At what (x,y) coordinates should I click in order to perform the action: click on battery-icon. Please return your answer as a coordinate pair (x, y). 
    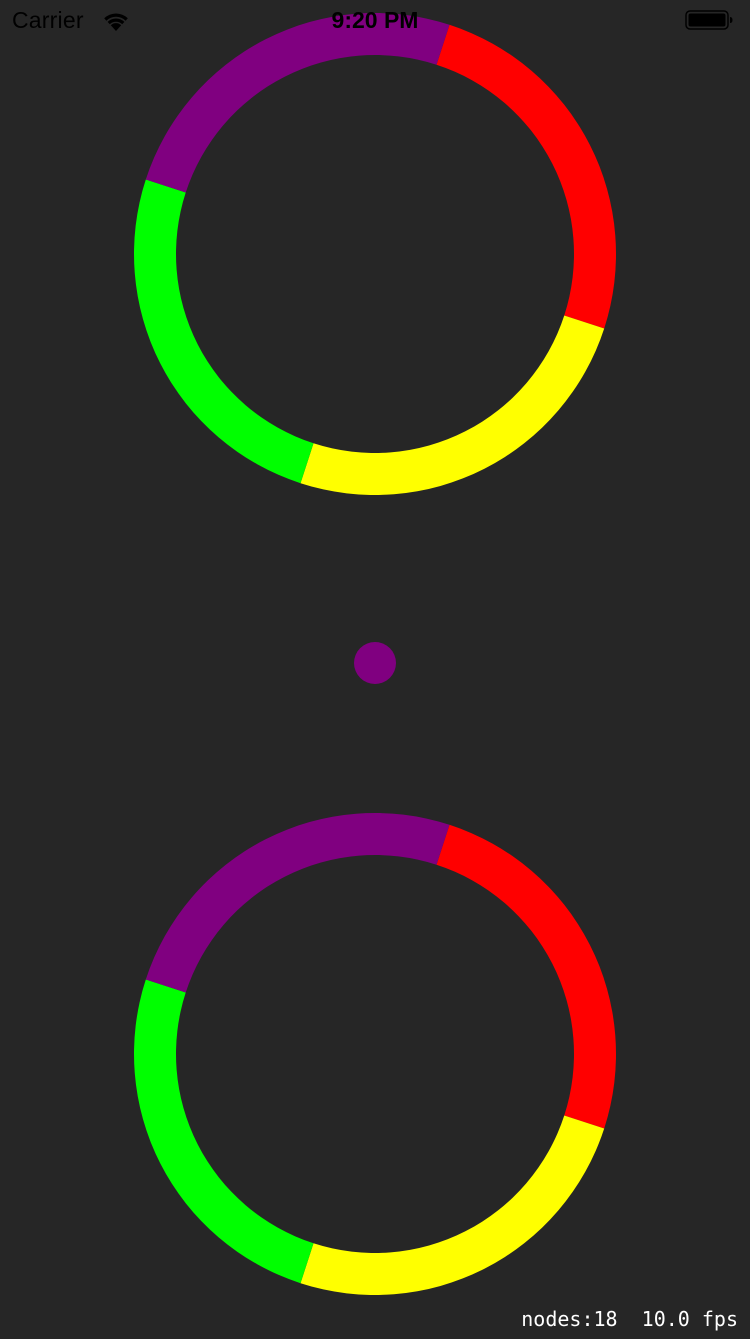
    Looking at the image, I should click on (709, 20).